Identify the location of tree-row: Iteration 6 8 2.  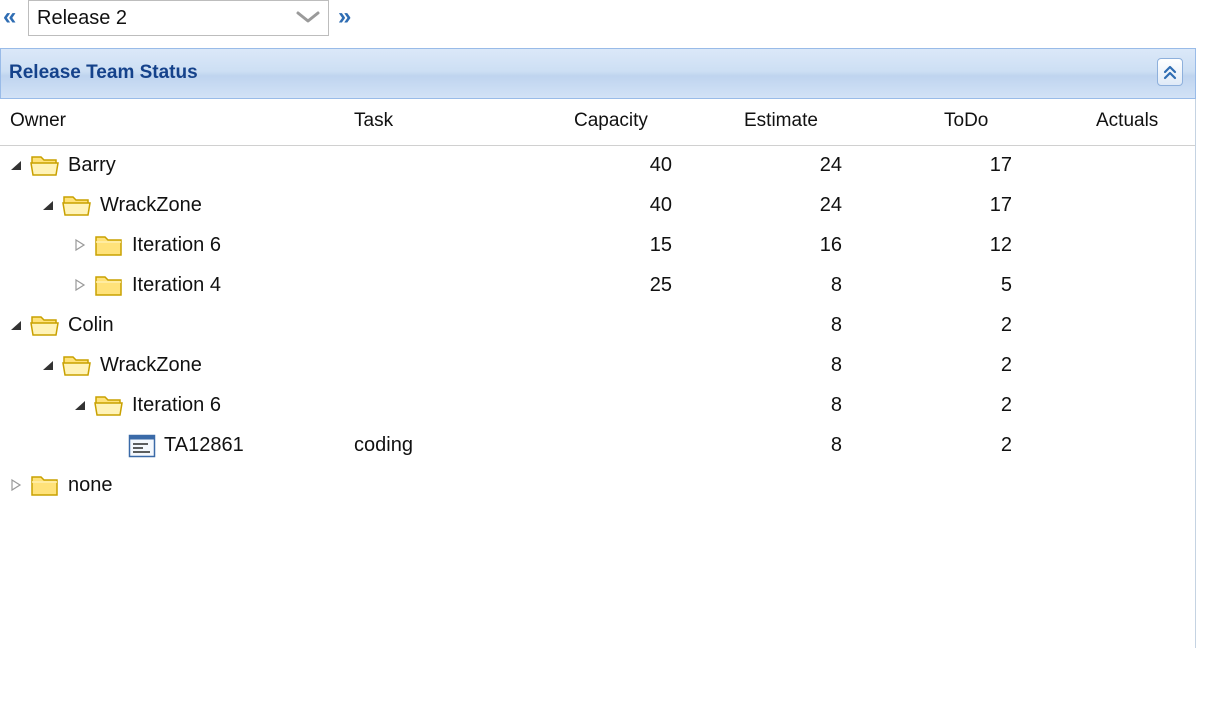
(597, 405).